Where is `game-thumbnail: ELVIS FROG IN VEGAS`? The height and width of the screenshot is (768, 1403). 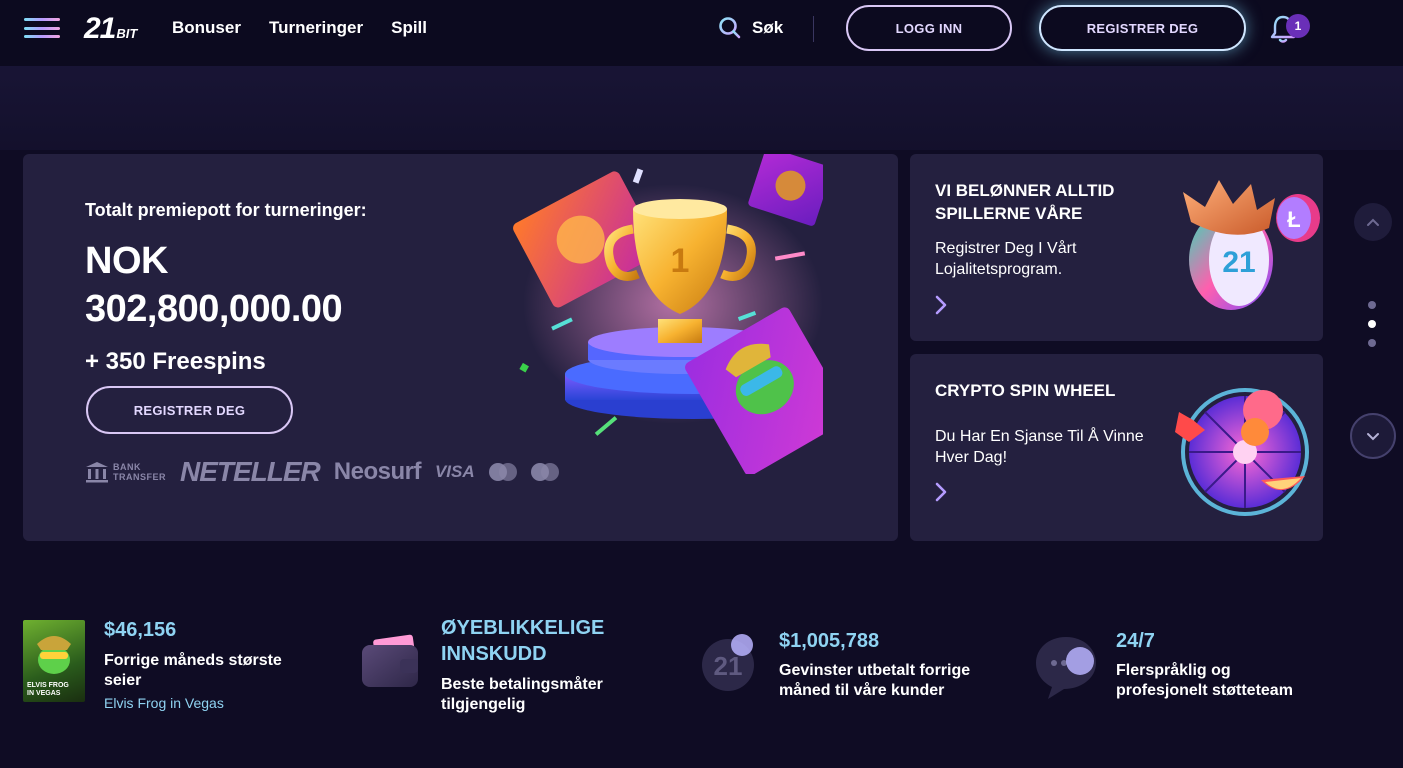 game-thumbnail: ELVIS FROG IN VEGAS is located at coordinates (54, 661).